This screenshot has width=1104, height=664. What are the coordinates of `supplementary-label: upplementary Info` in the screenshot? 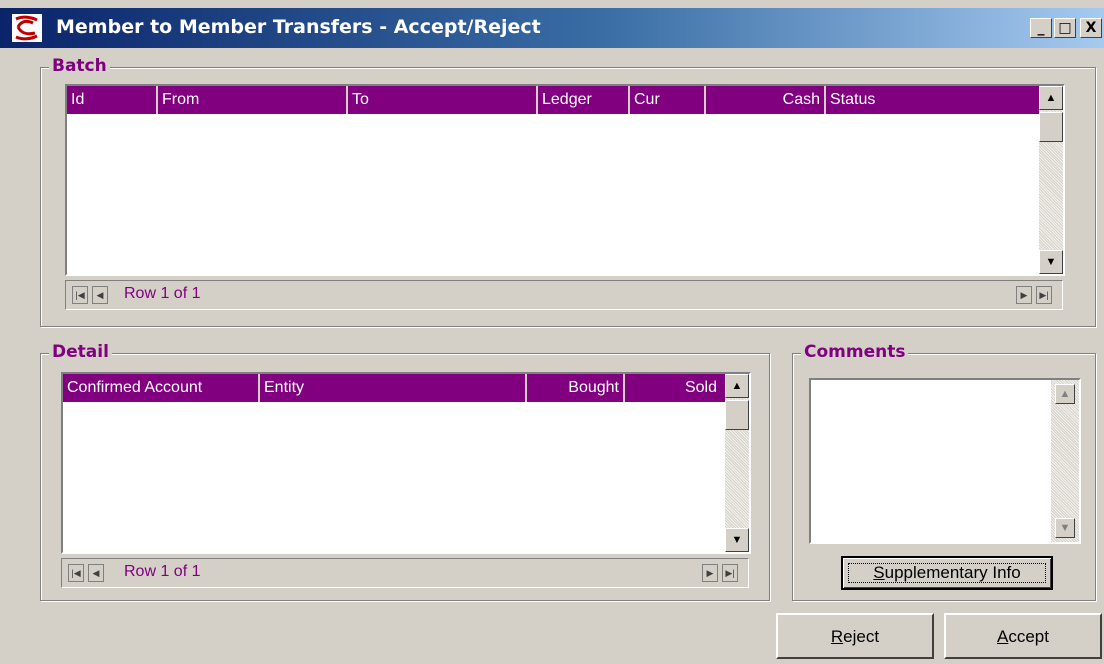 It's located at (952, 572).